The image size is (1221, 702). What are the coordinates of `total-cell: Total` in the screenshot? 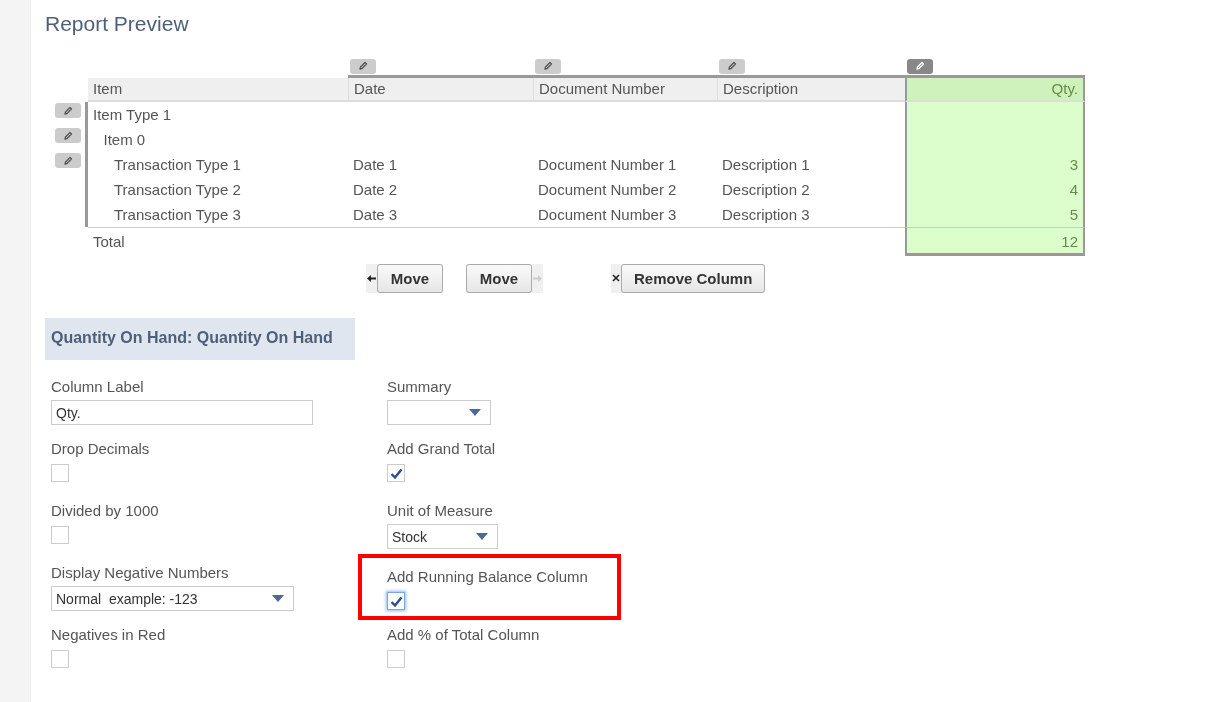 It's located at (218, 241).